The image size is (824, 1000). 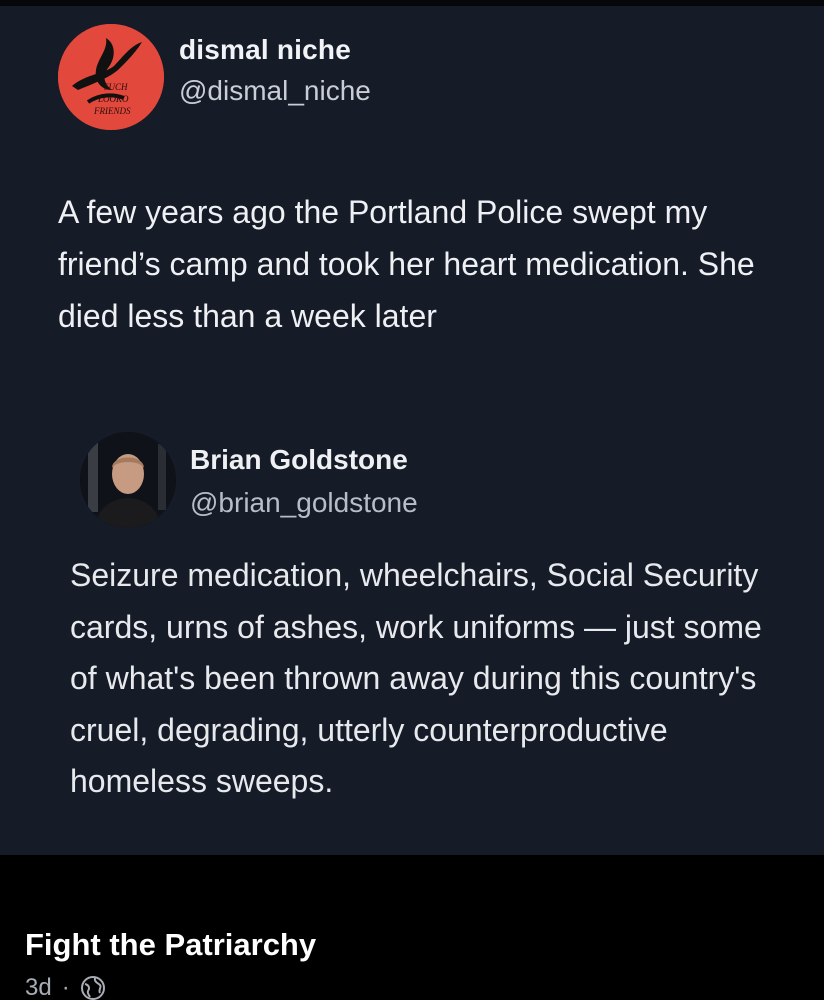 What do you see at coordinates (38, 987) in the screenshot?
I see `post-age: 3d` at bounding box center [38, 987].